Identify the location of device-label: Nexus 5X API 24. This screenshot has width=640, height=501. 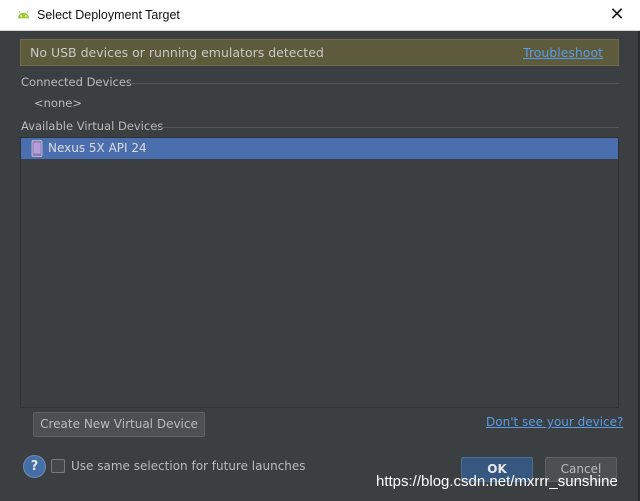
(97, 148).